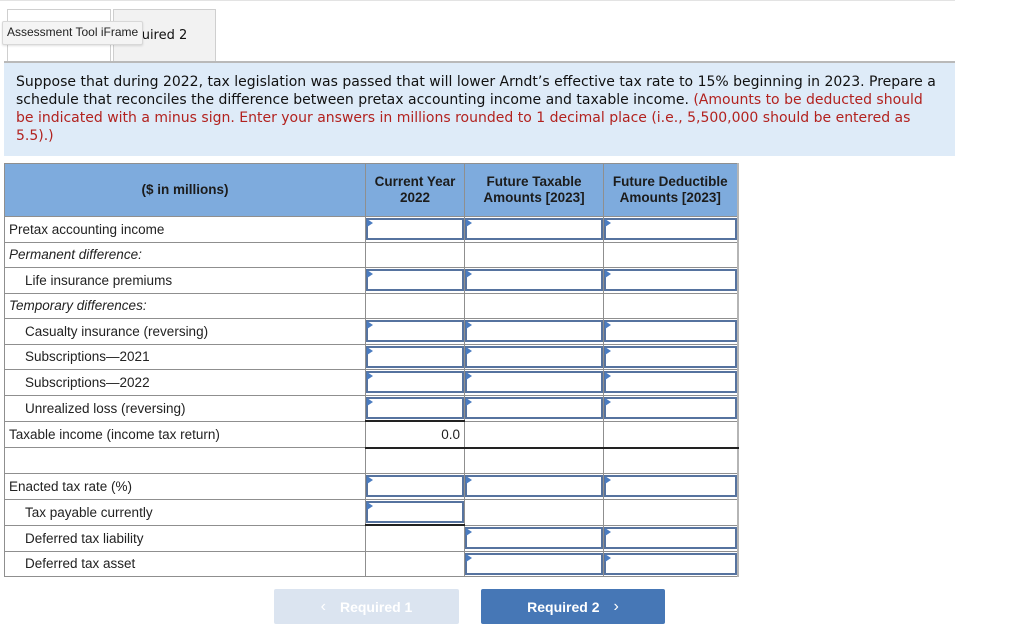 This screenshot has height=631, width=1024. Describe the element at coordinates (534, 181) in the screenshot. I see `header-future-taxable-line1: Future Taxable` at that location.